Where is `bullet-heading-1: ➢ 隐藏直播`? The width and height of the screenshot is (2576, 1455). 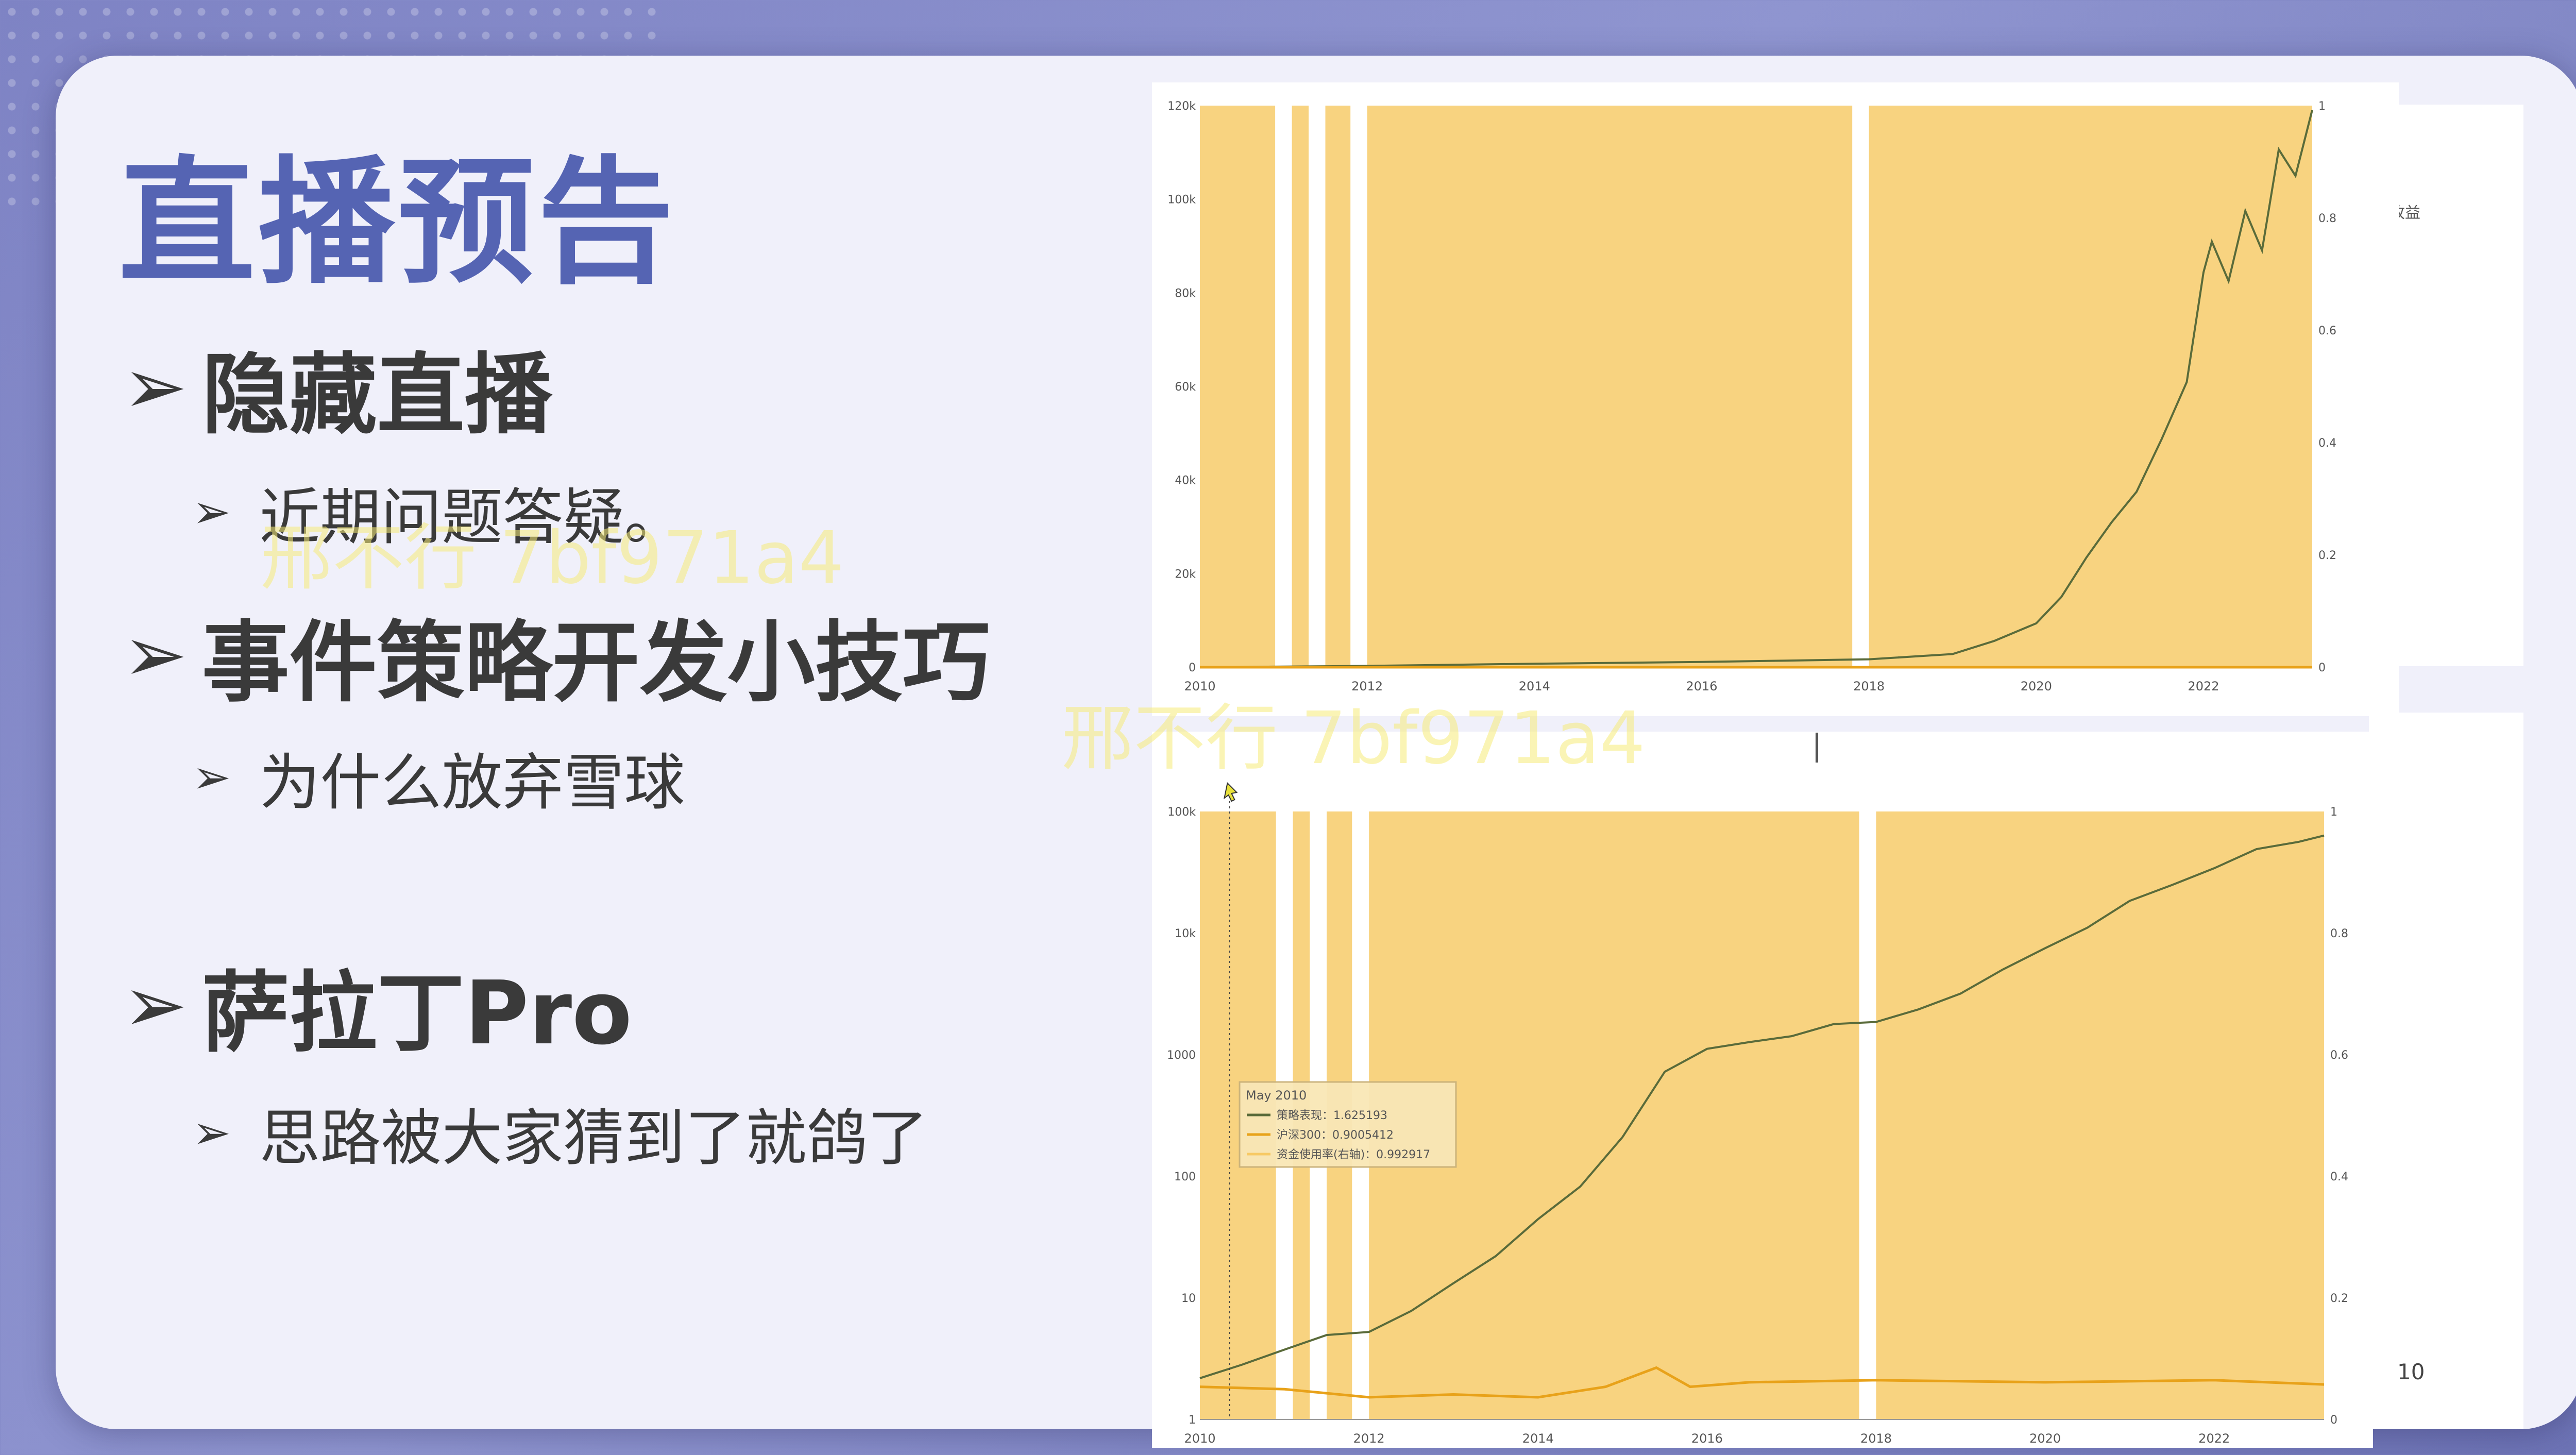 bullet-heading-1: ➢ 隐藏直播 is located at coordinates (337, 387).